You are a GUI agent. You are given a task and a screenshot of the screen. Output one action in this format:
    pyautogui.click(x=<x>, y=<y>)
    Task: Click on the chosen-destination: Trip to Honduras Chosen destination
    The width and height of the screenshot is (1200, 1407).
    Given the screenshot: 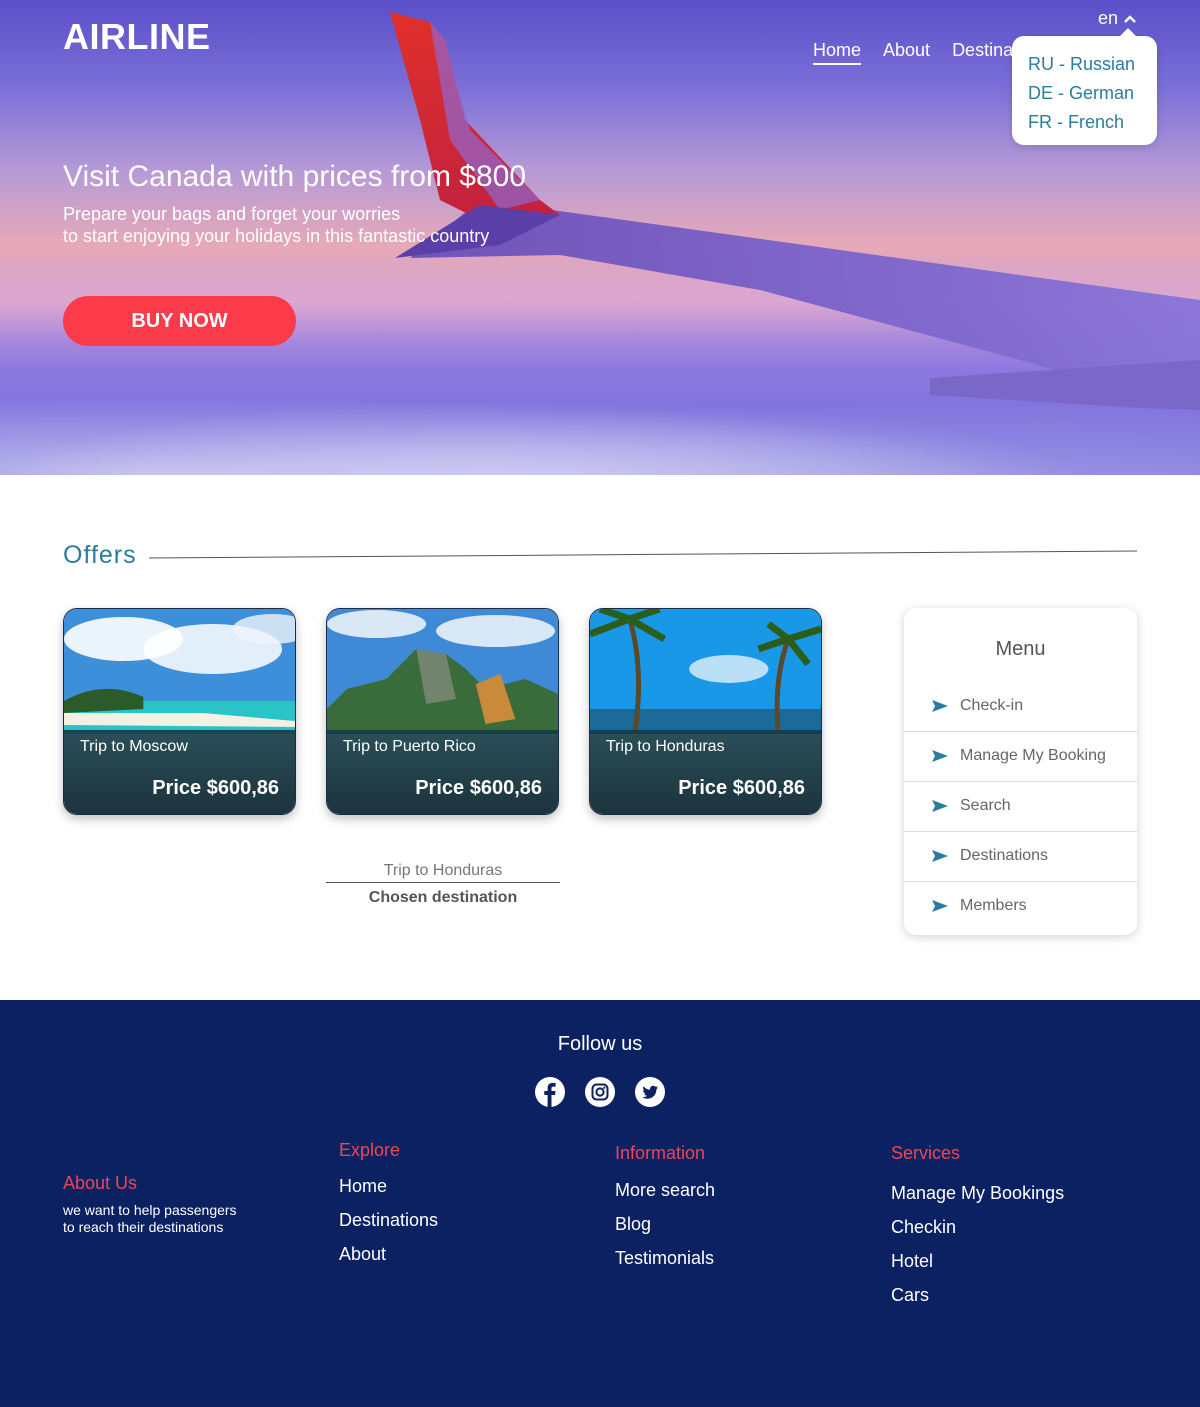 What is the action you would take?
    pyautogui.click(x=443, y=884)
    